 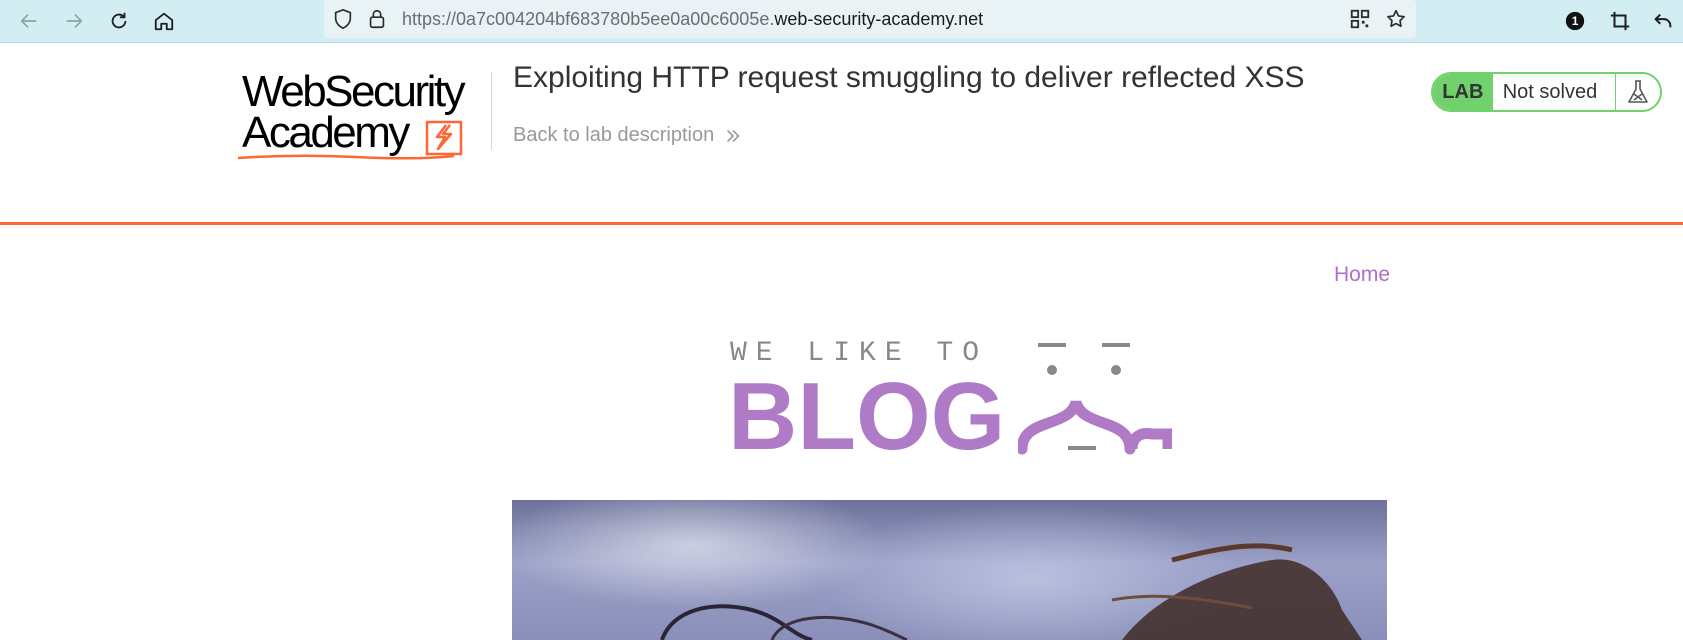 I want to click on blog-hero-image, so click(x=949, y=570).